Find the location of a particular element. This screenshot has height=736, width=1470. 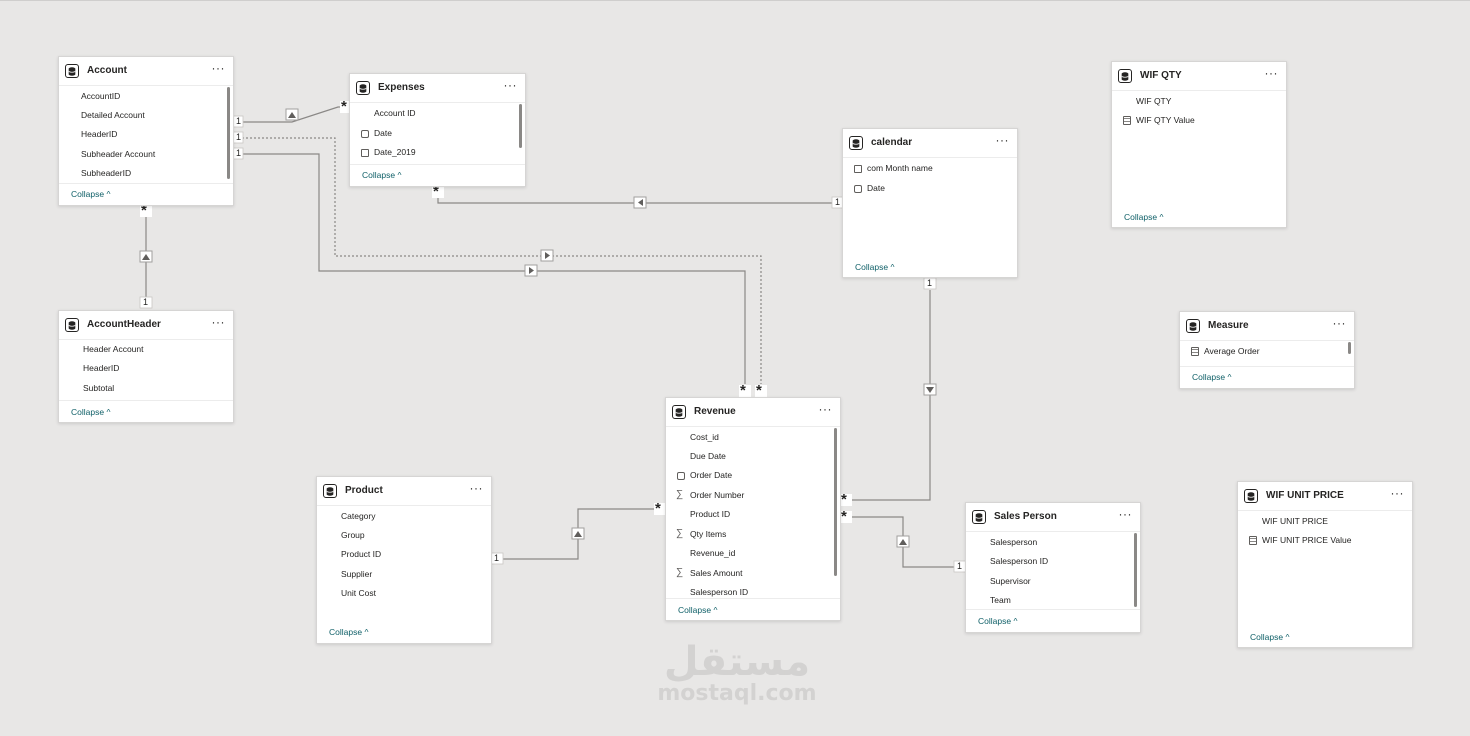

field-row: Team is located at coordinates (1048, 600).